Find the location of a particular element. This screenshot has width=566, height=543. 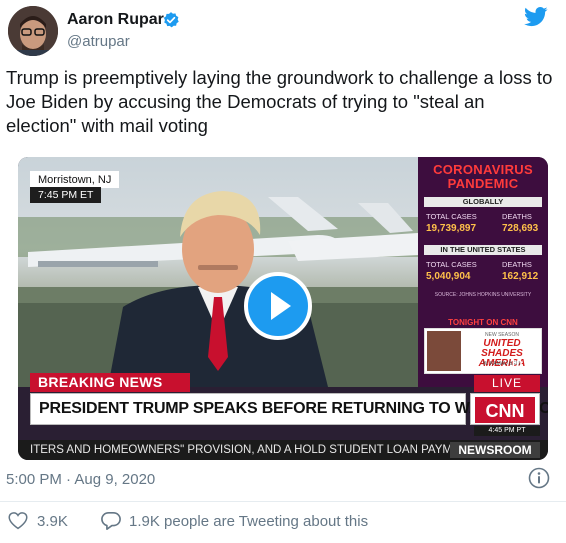

promo-image is located at coordinates (444, 351).